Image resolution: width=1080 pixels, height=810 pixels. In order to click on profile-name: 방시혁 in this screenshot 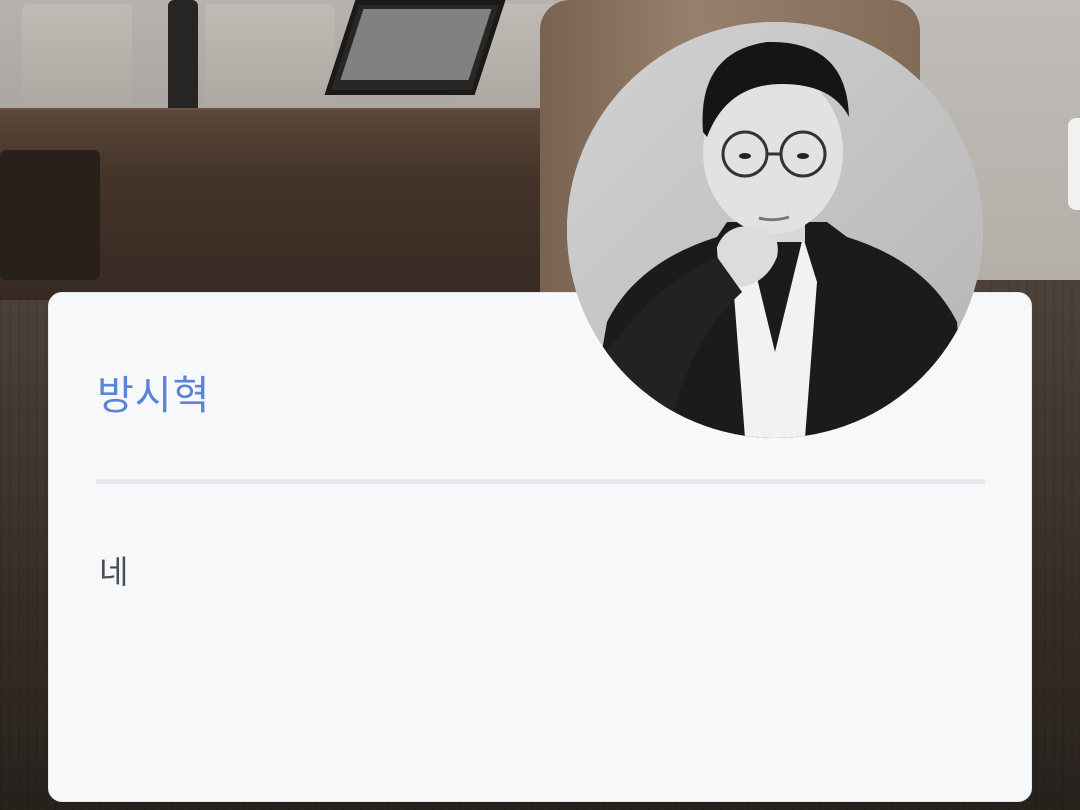, I will do `click(154, 396)`.